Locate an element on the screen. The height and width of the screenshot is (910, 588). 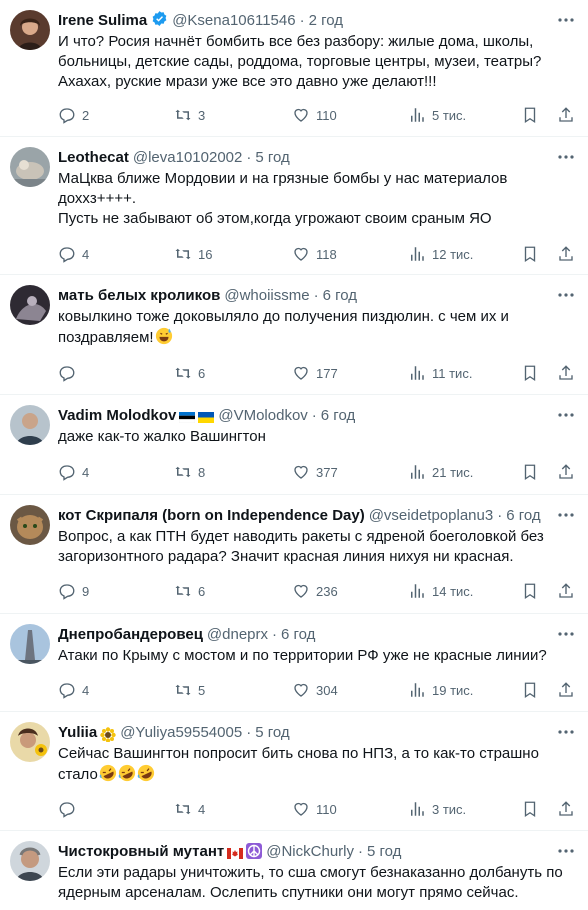
reply-button: 2 is located at coordinates (73, 115).